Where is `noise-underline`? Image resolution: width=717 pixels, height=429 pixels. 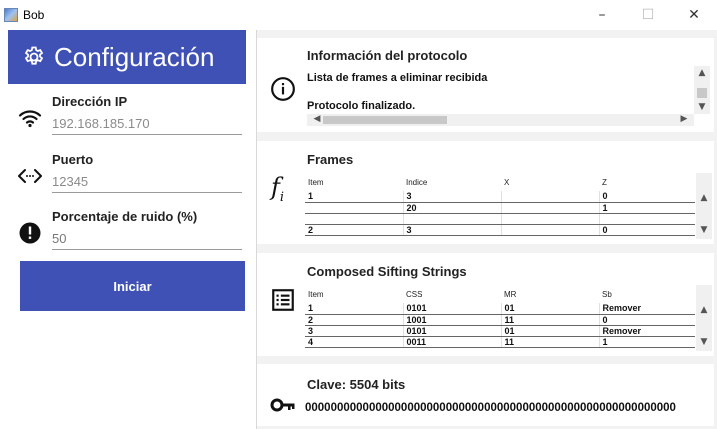
noise-underline is located at coordinates (147, 249).